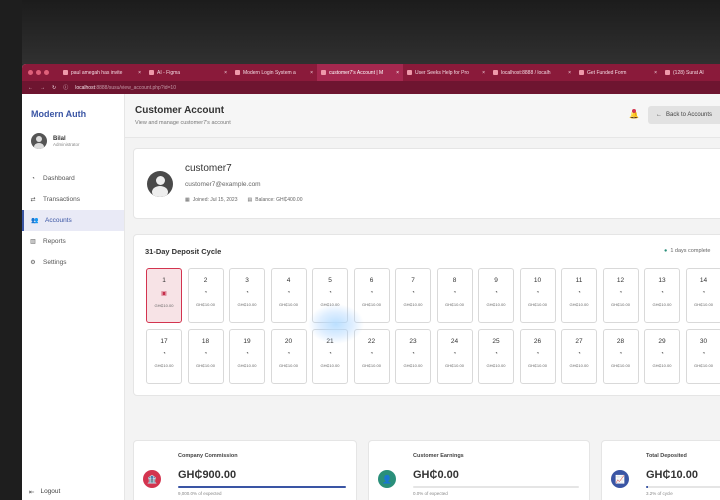  Describe the element at coordinates (247, 356) in the screenshot. I see `deposit-day-cell: 19 ◔ GH₵10.00` at that location.